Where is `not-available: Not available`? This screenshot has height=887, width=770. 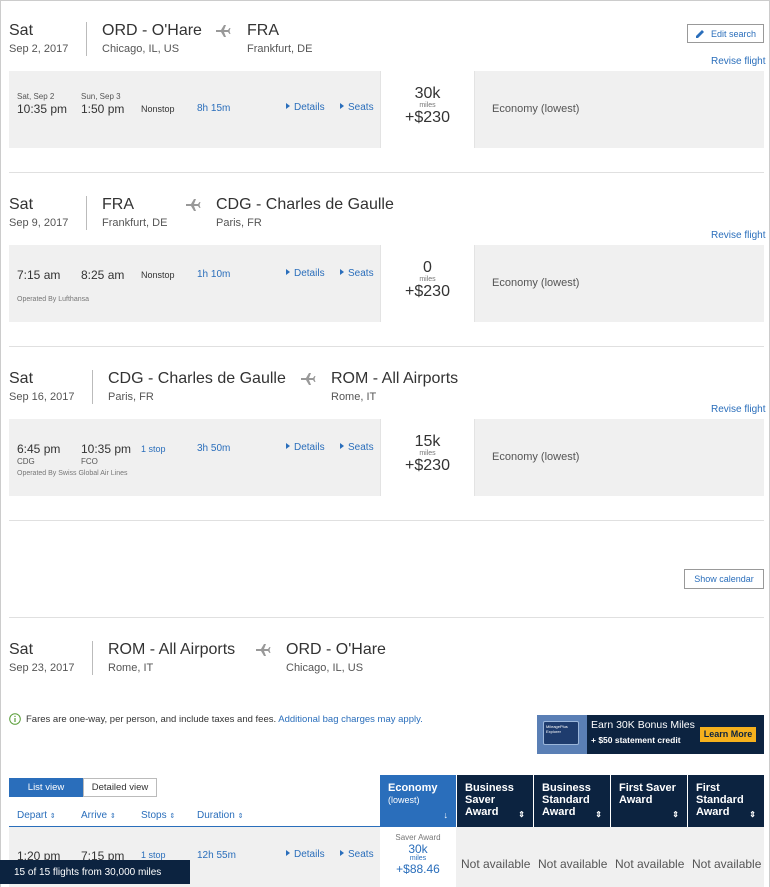 not-available: Not available is located at coordinates (573, 864).